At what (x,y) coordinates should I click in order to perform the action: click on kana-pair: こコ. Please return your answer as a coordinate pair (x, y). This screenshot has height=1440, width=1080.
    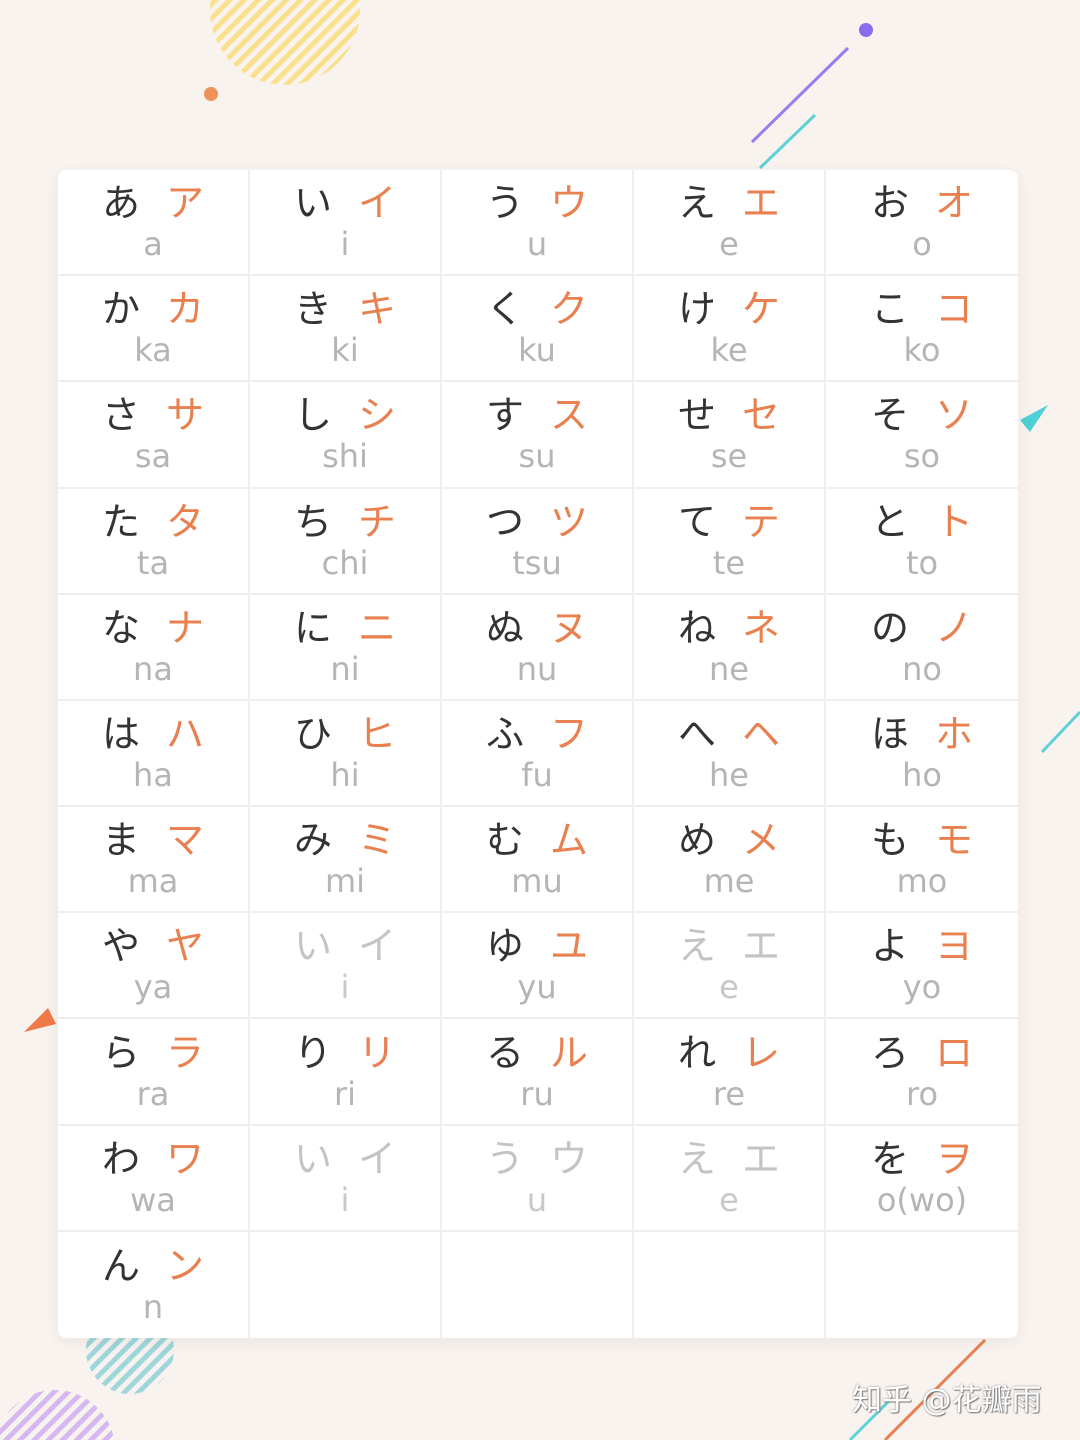
    Looking at the image, I should click on (922, 309).